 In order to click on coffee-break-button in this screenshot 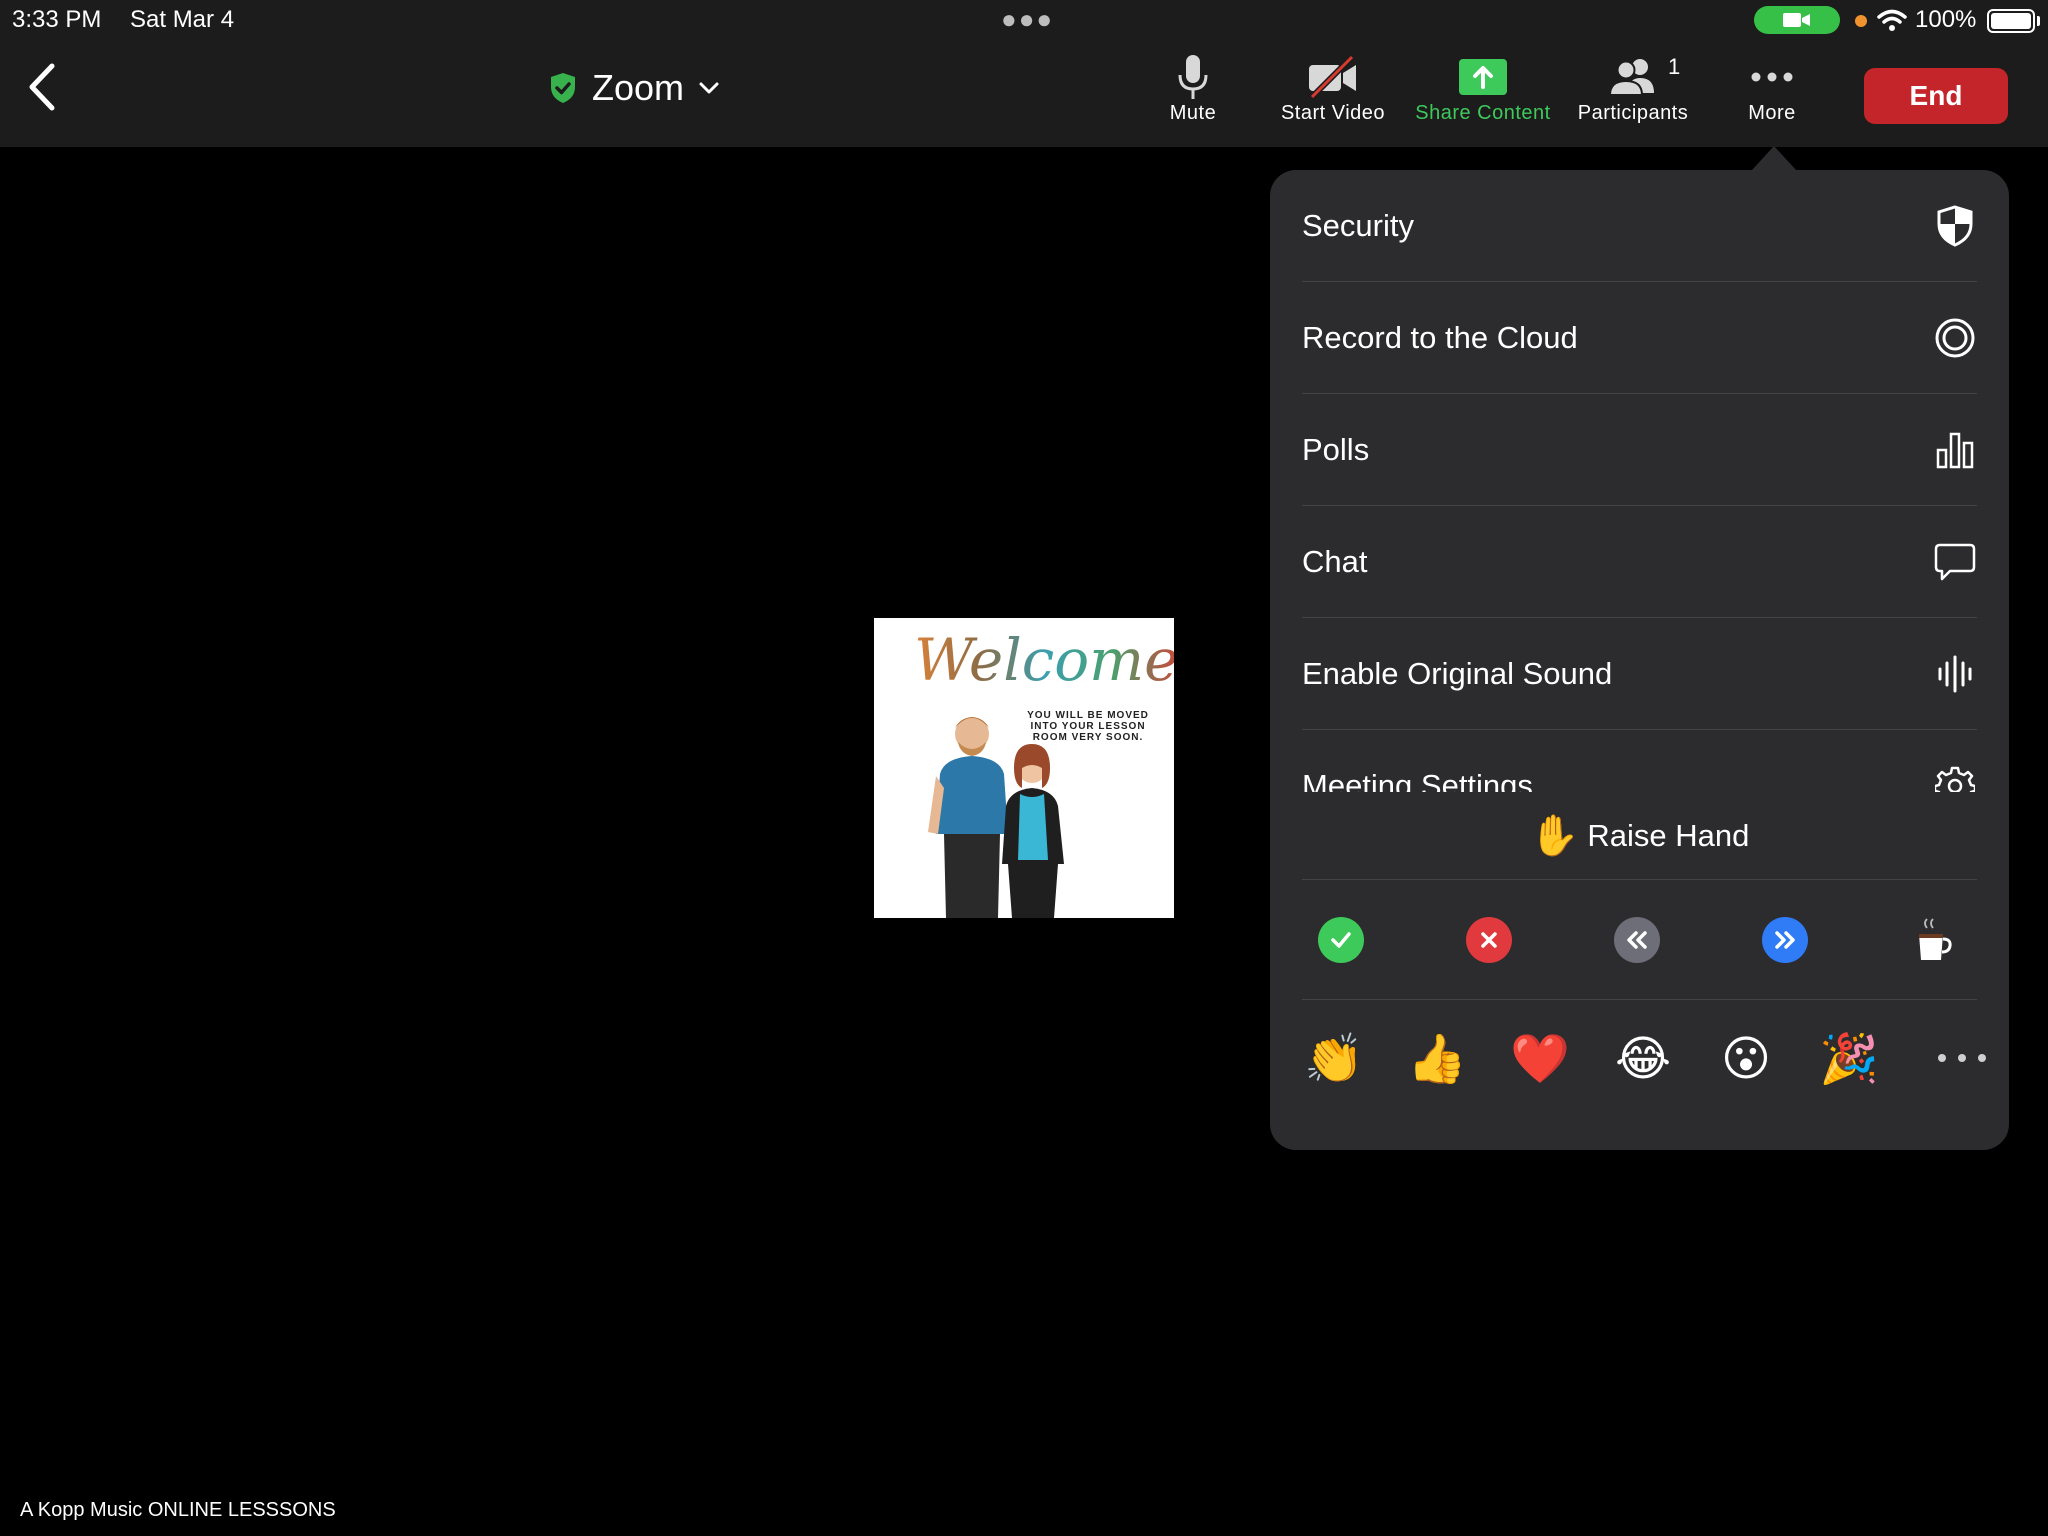, I will do `click(1933, 940)`.